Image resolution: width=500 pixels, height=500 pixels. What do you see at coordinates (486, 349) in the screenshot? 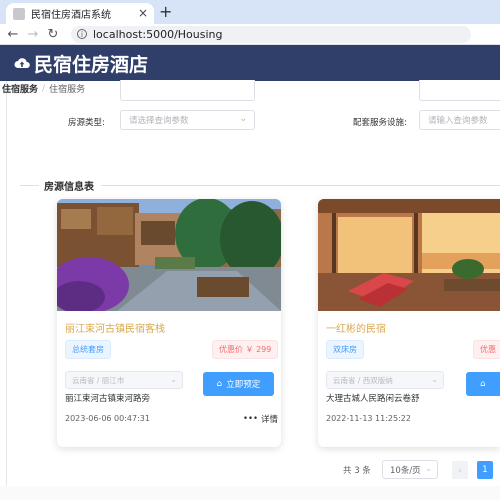
I see `price-tag: 优惠` at bounding box center [486, 349].